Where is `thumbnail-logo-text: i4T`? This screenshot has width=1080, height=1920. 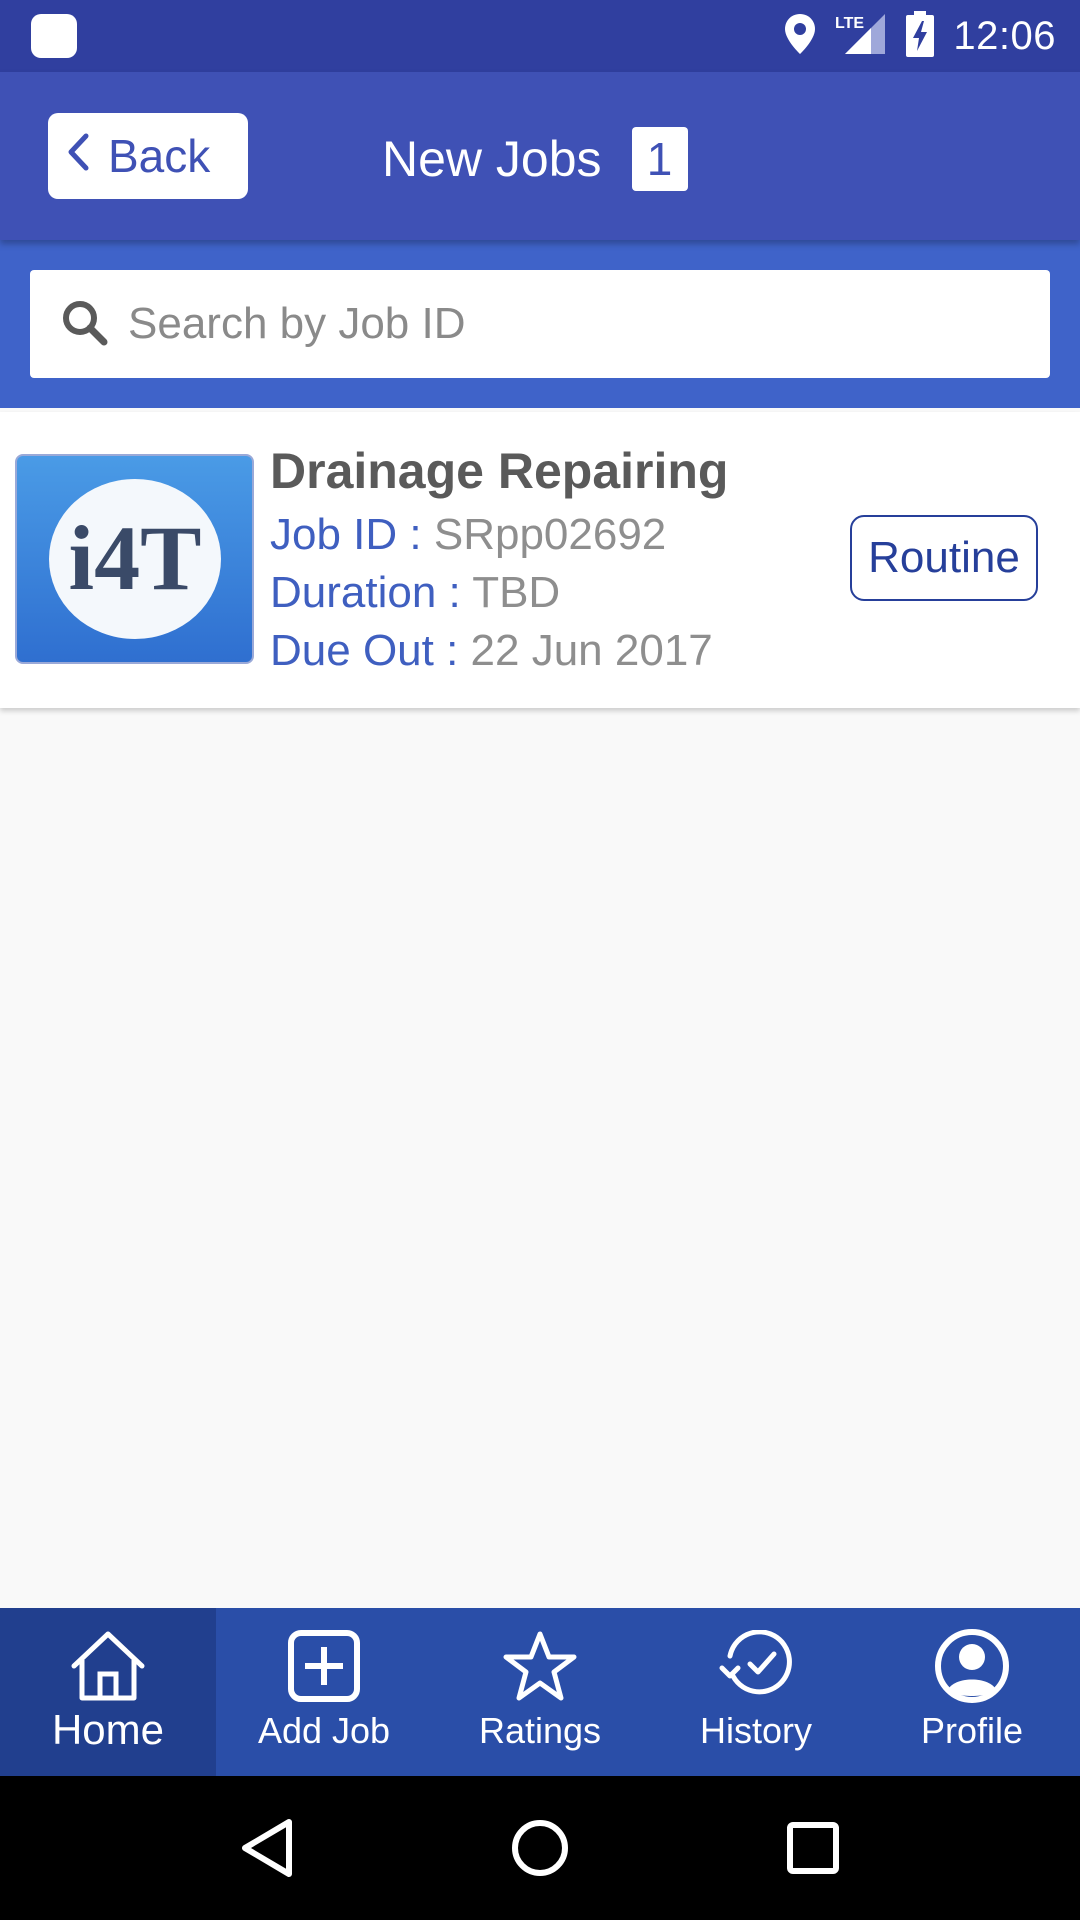 thumbnail-logo-text: i4T is located at coordinates (134, 558).